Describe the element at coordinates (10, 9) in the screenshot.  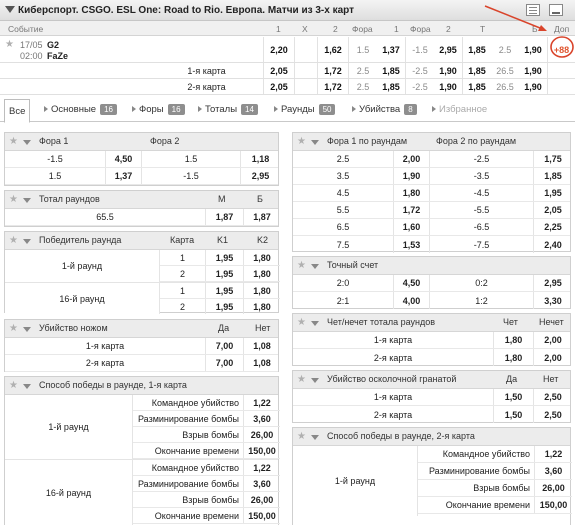
I see `collapse-triangle-icon` at that location.